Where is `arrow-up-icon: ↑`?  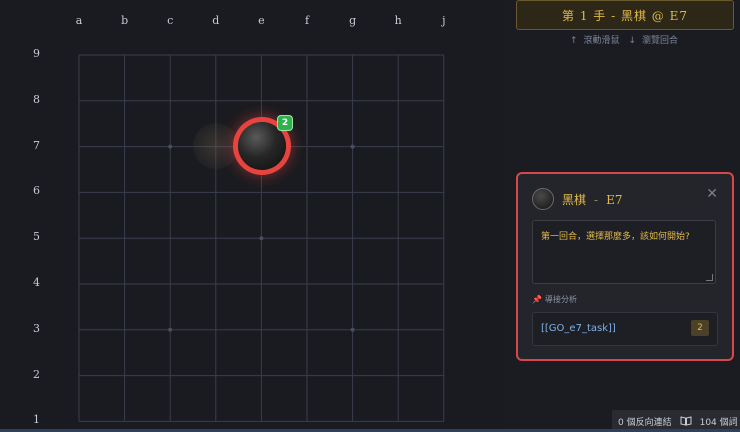 arrow-up-icon: ↑ is located at coordinates (574, 41).